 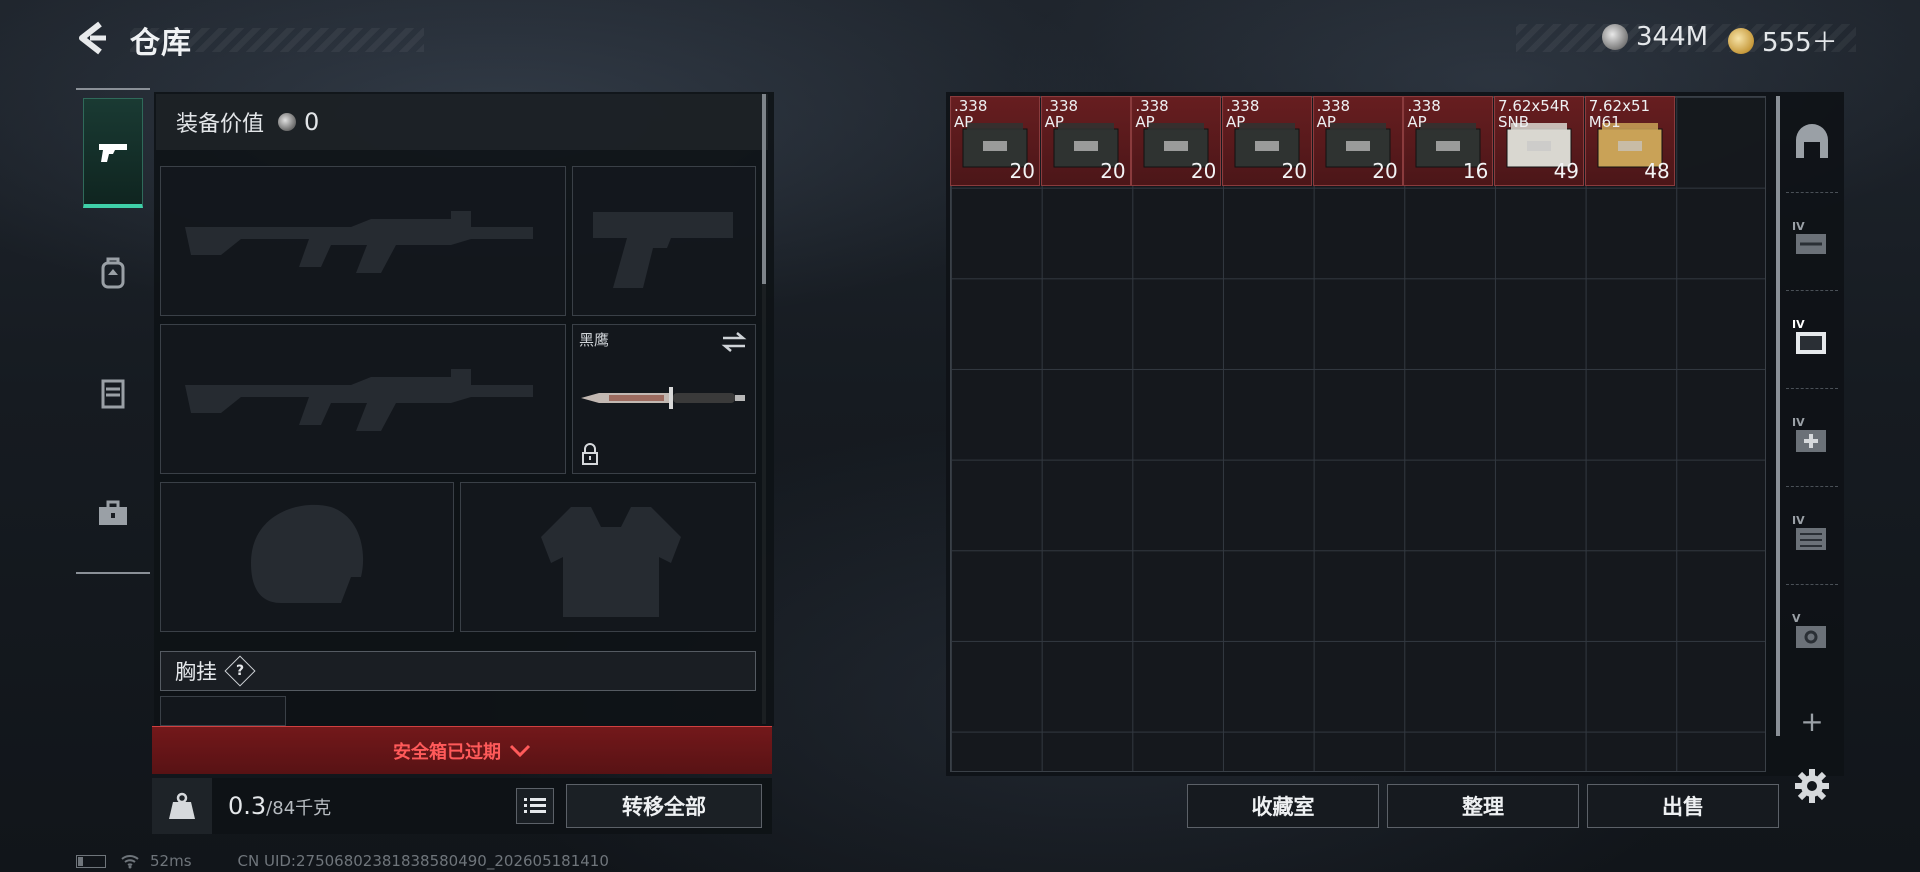 What do you see at coordinates (1812, 722) in the screenshot?
I see `add-storage-button: +` at bounding box center [1812, 722].